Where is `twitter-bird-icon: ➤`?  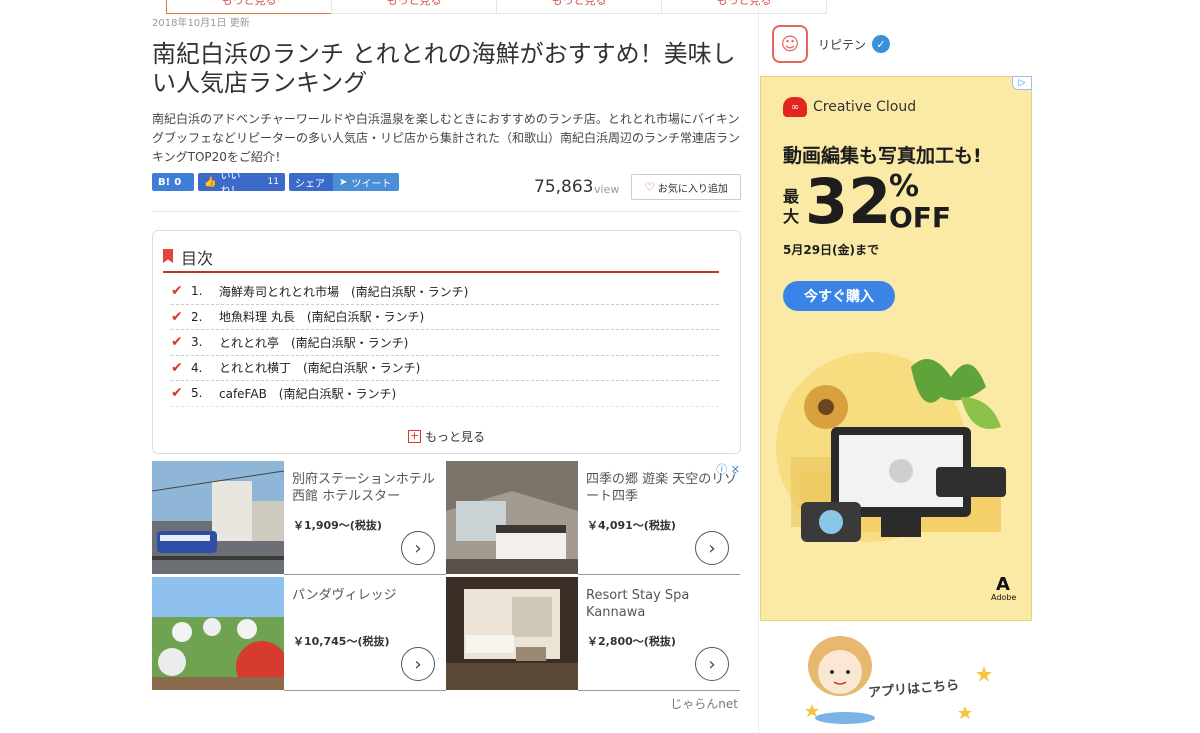
twitter-bird-icon: ➤ is located at coordinates (343, 182).